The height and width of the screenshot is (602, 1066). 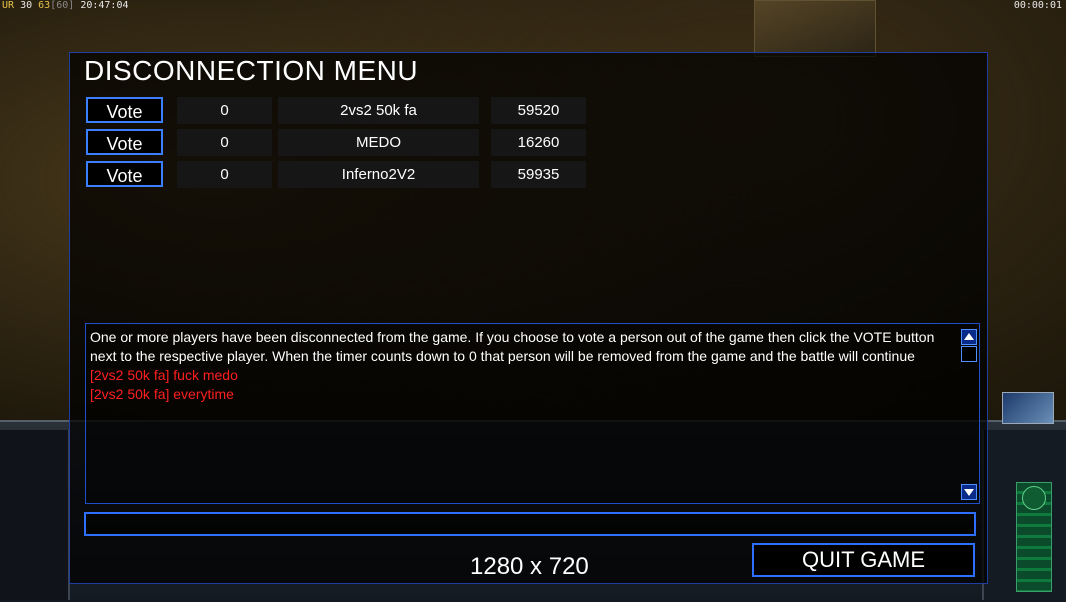 I want to click on scroll-thumb, so click(x=969, y=354).